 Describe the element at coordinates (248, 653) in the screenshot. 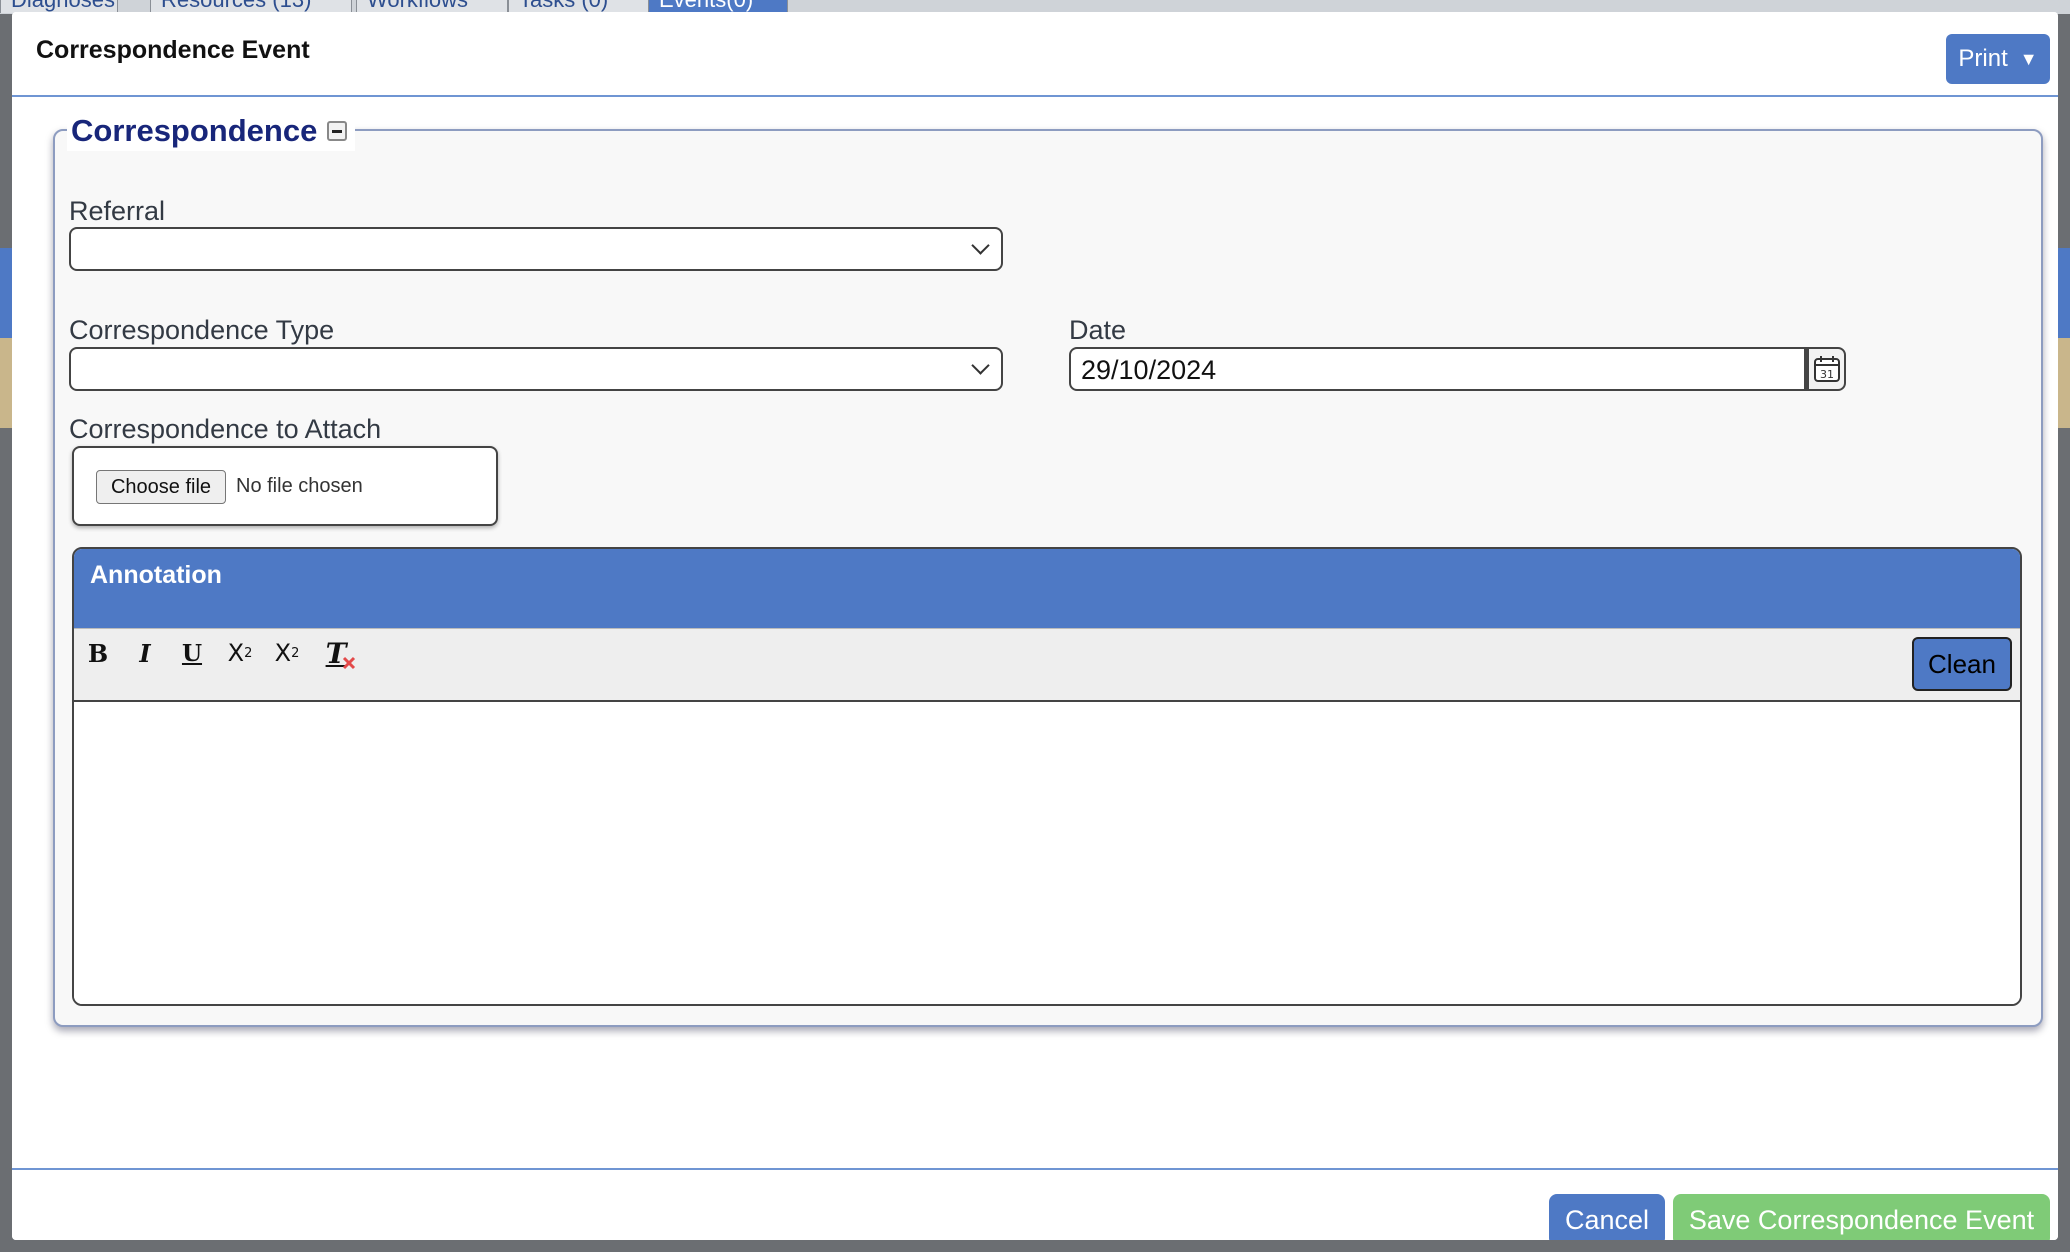

I see `subscript-mark: 2` at that location.